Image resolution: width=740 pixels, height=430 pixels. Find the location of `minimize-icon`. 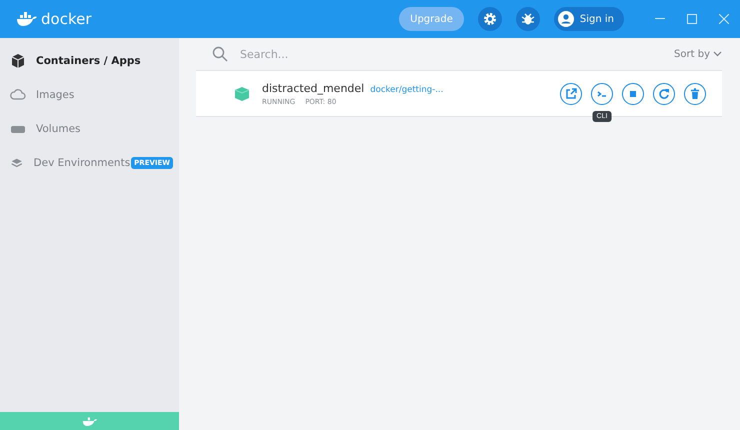

minimize-icon is located at coordinates (660, 19).